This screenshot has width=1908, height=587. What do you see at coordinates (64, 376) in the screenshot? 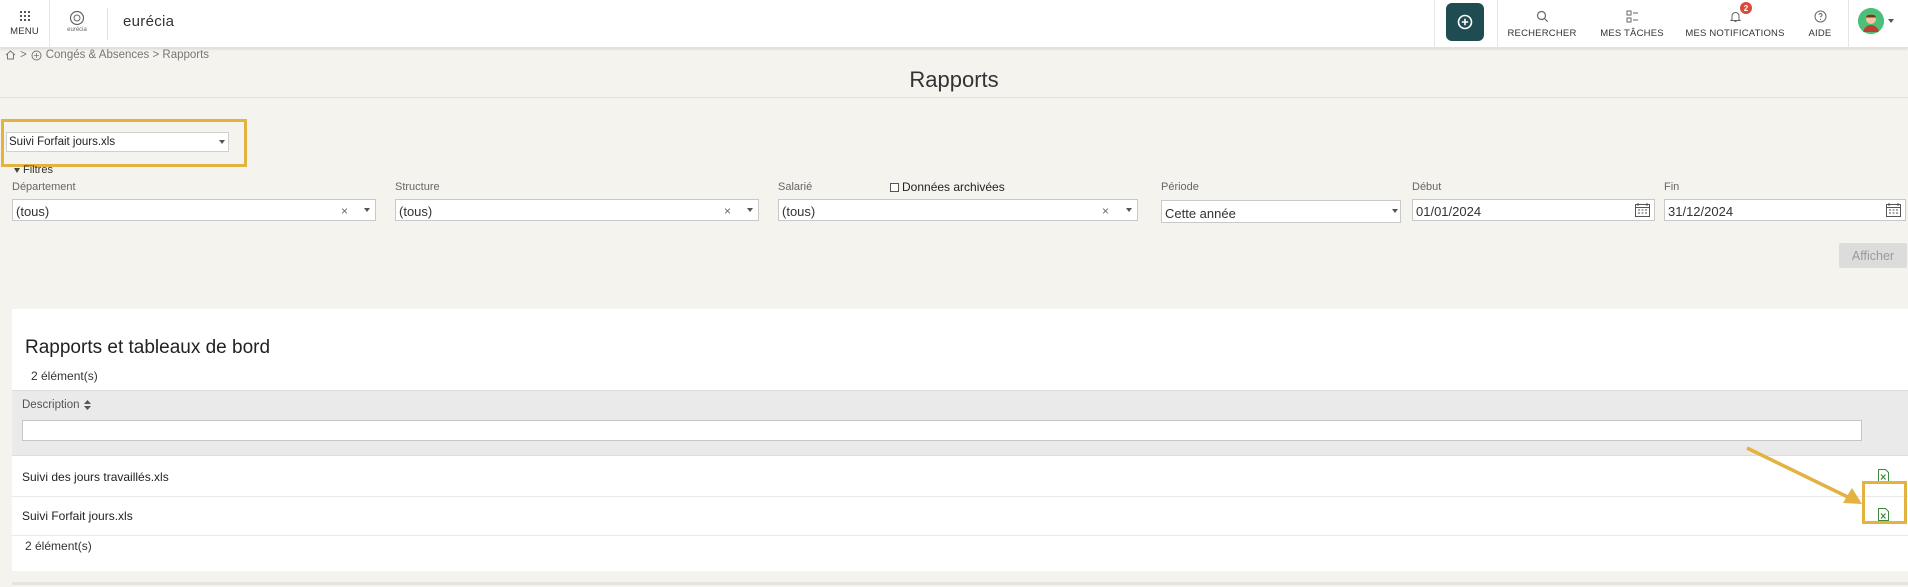
I see `item-count-top: 2 élément(s)` at bounding box center [64, 376].